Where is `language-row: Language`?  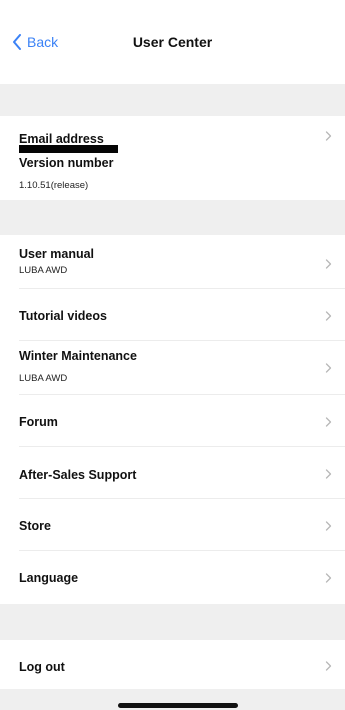 language-row: Language is located at coordinates (172, 577).